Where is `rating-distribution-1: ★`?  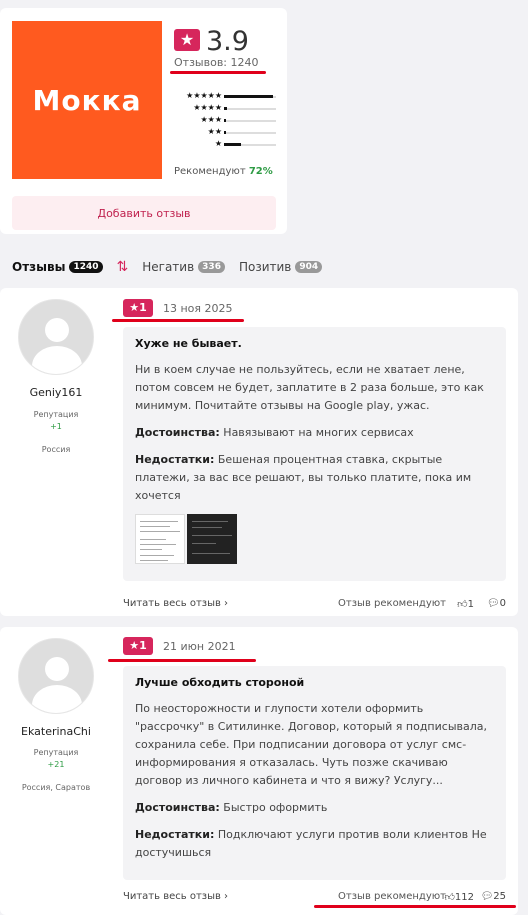 rating-distribution-1: ★ is located at coordinates (225, 145).